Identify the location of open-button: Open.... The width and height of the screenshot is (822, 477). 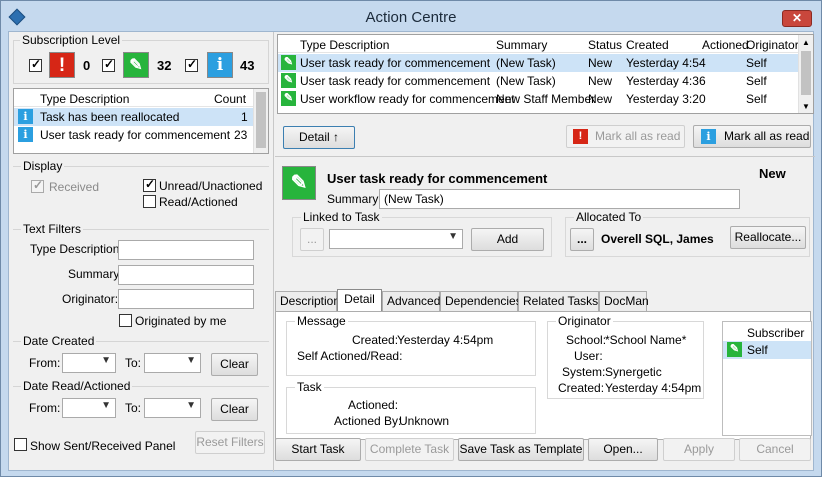
(623, 449).